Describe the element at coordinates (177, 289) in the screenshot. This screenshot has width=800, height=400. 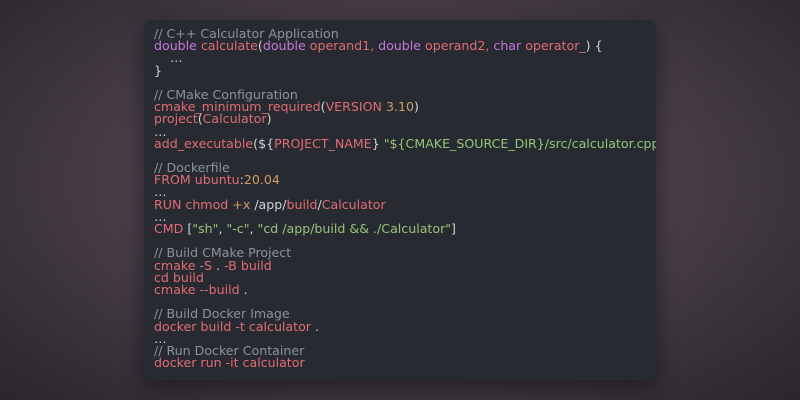
I see `code-command: cmake` at that location.